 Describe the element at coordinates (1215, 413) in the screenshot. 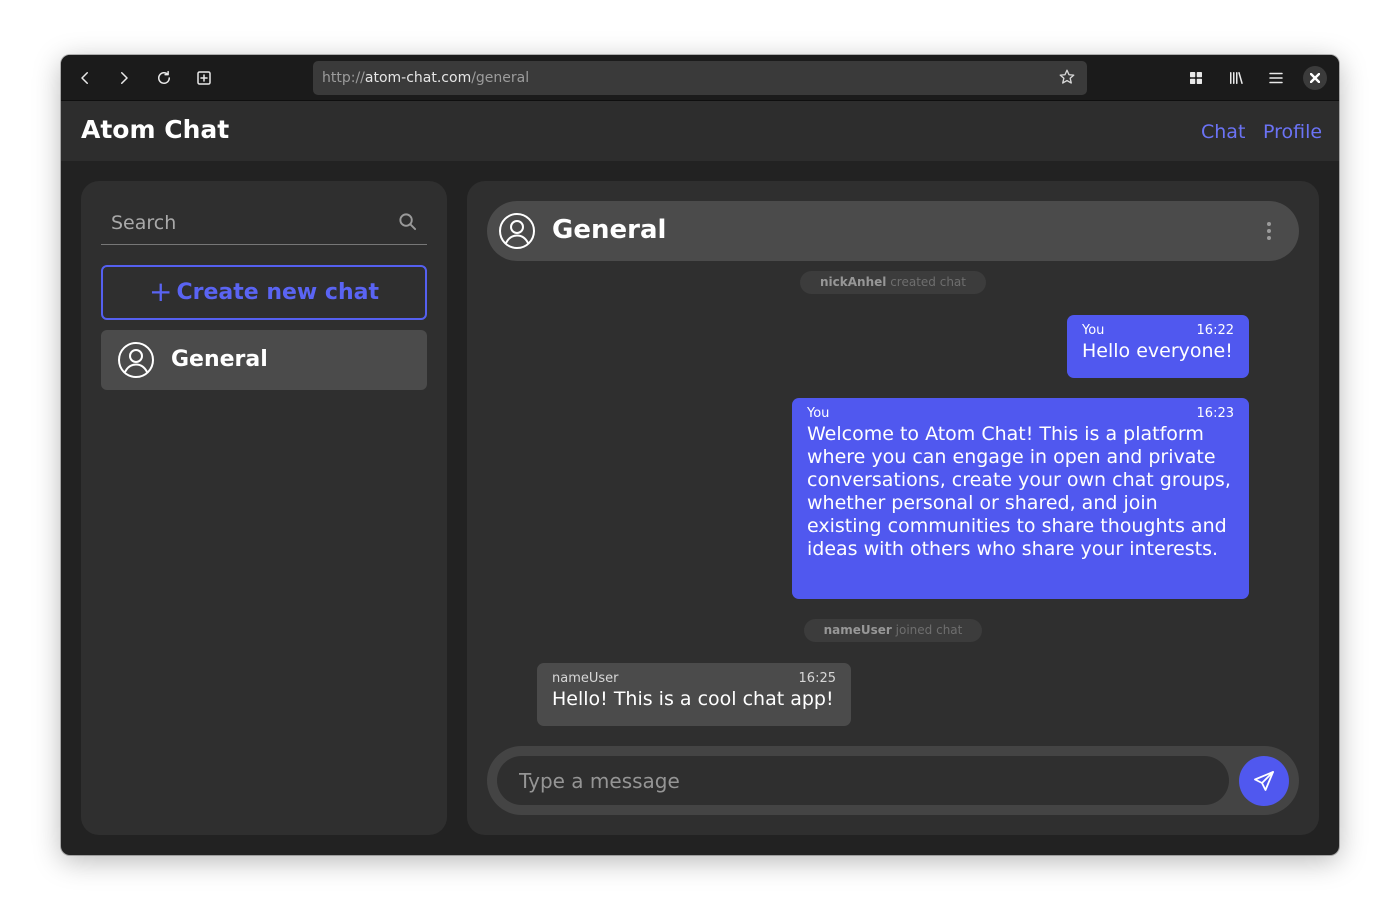

I see `message-time: 16:23` at that location.